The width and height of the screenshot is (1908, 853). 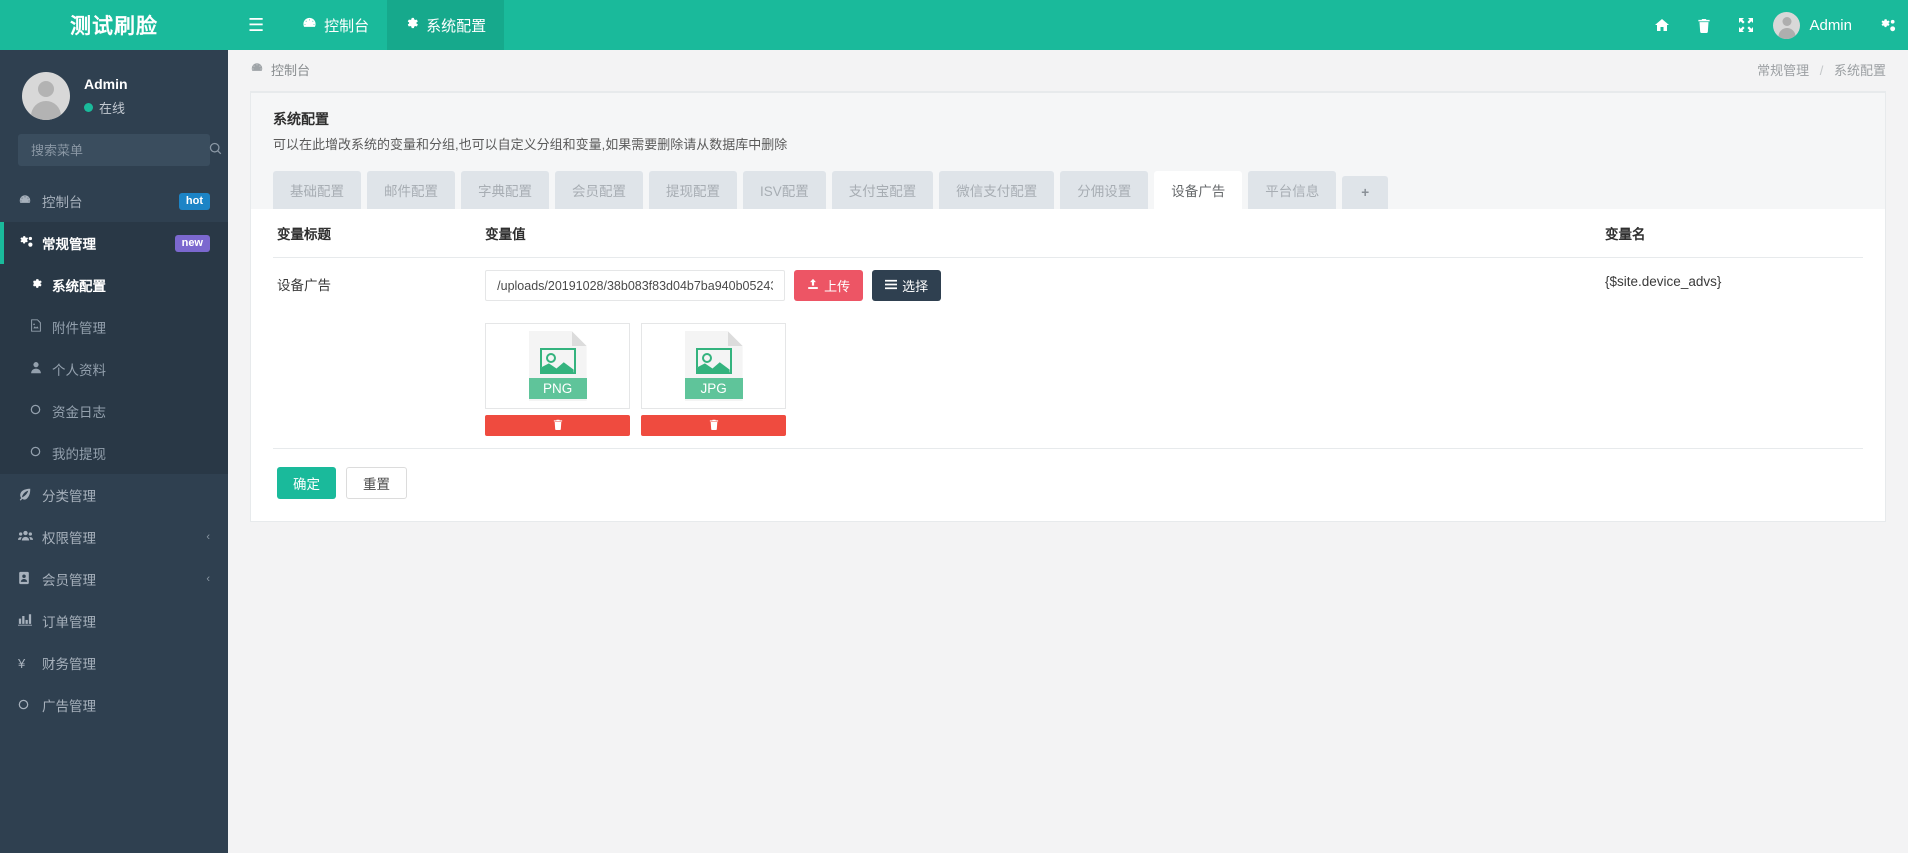 What do you see at coordinates (30, 495) in the screenshot?
I see `leaf-icon` at bounding box center [30, 495].